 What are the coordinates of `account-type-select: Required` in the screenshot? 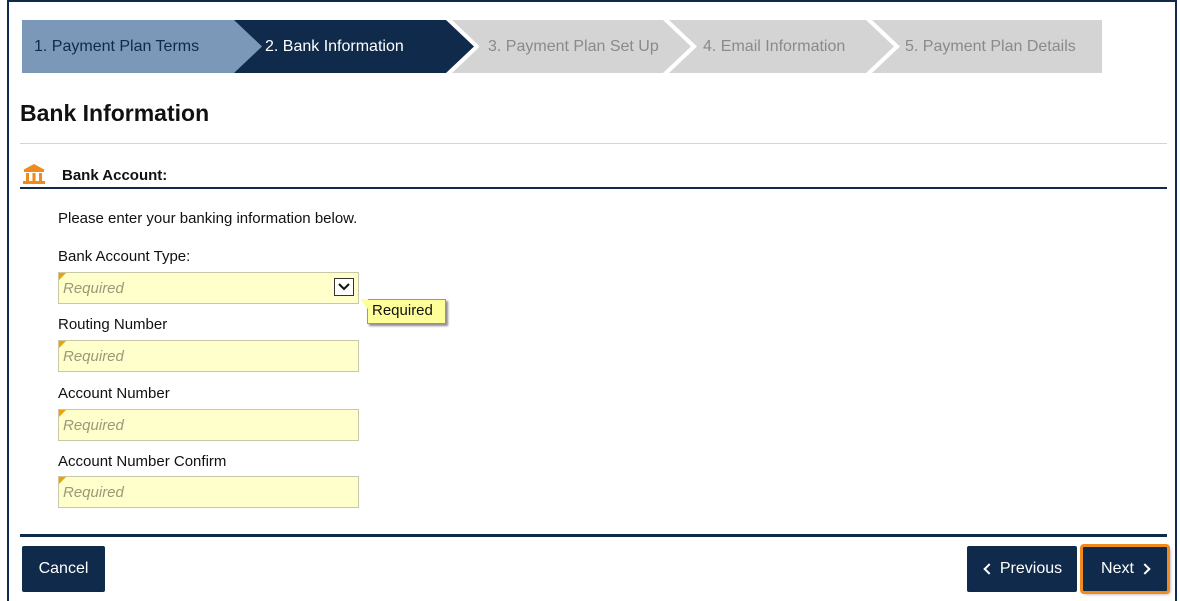 It's located at (208, 288).